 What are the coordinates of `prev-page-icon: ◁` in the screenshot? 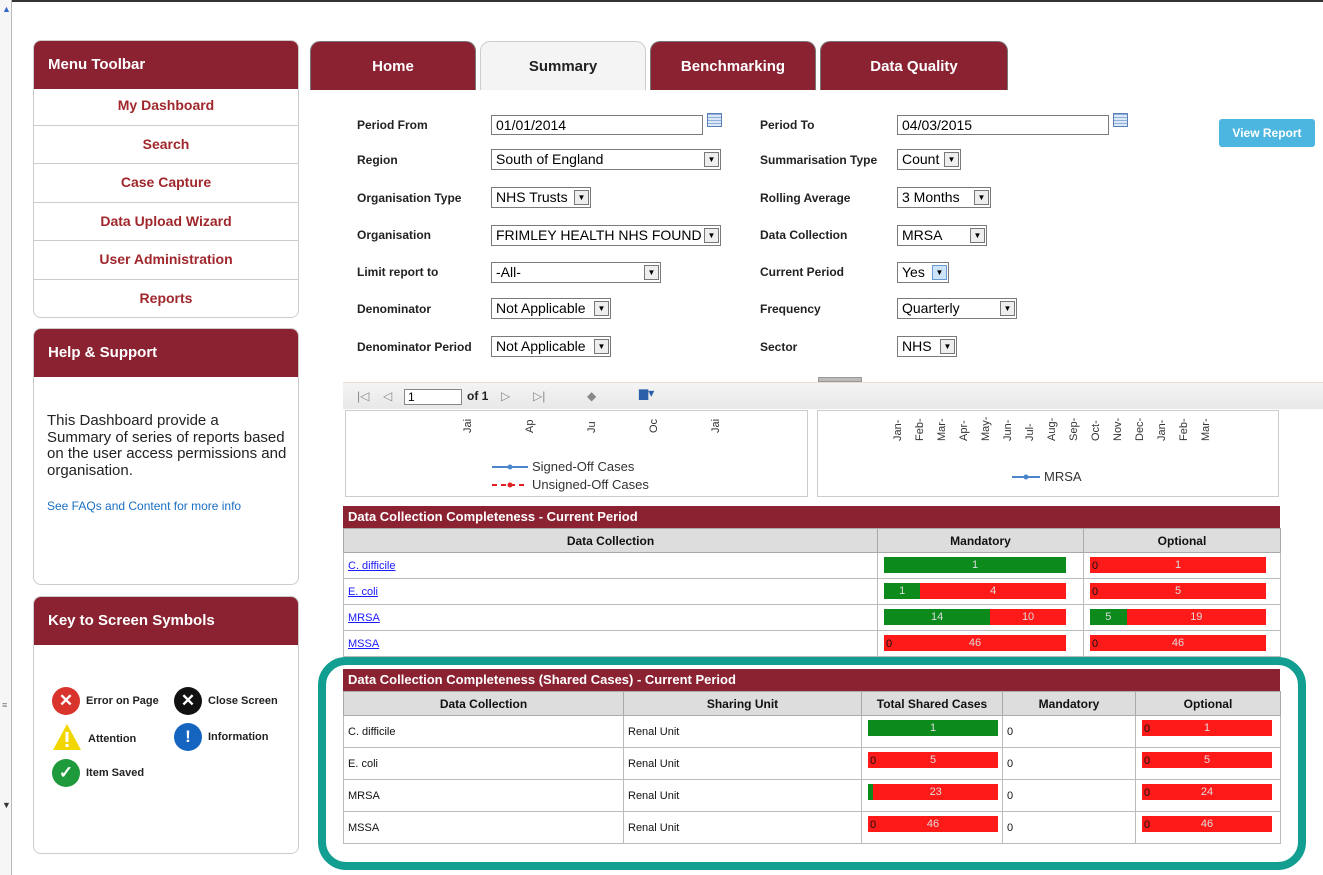 It's located at (387, 396).